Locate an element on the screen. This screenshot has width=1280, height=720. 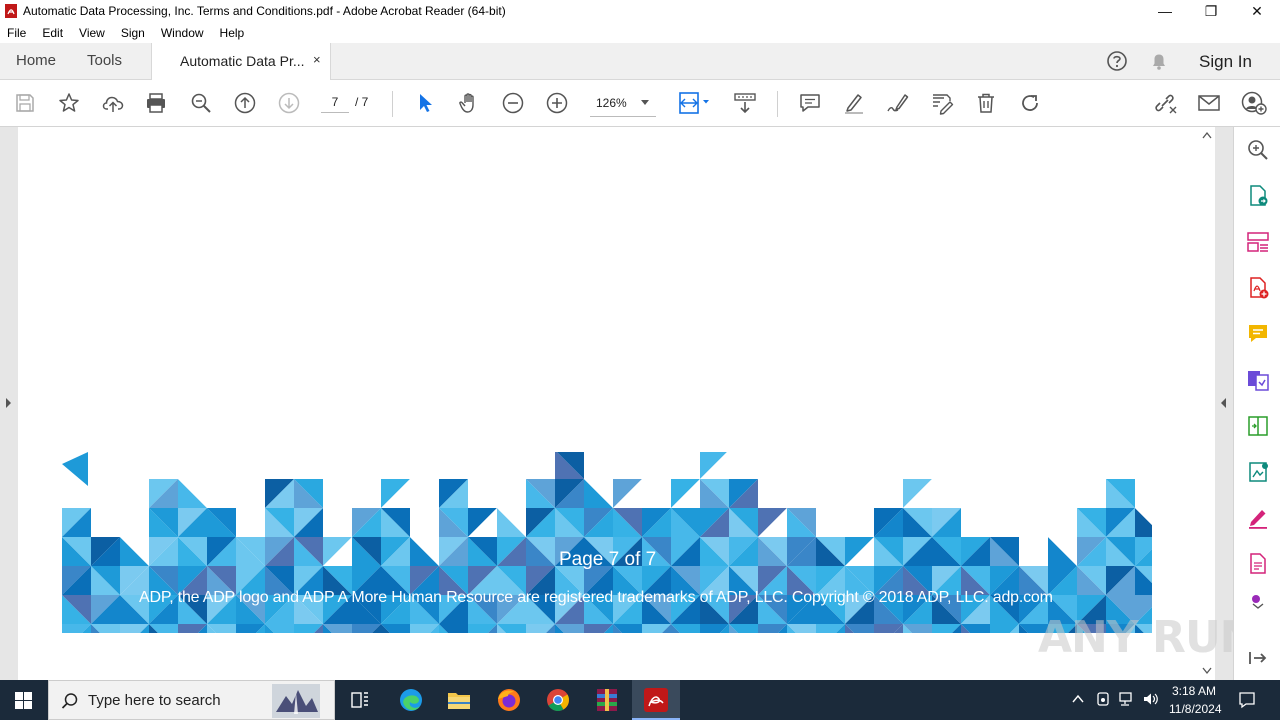
scroll-up-icon is located at coordinates (1207, 135).